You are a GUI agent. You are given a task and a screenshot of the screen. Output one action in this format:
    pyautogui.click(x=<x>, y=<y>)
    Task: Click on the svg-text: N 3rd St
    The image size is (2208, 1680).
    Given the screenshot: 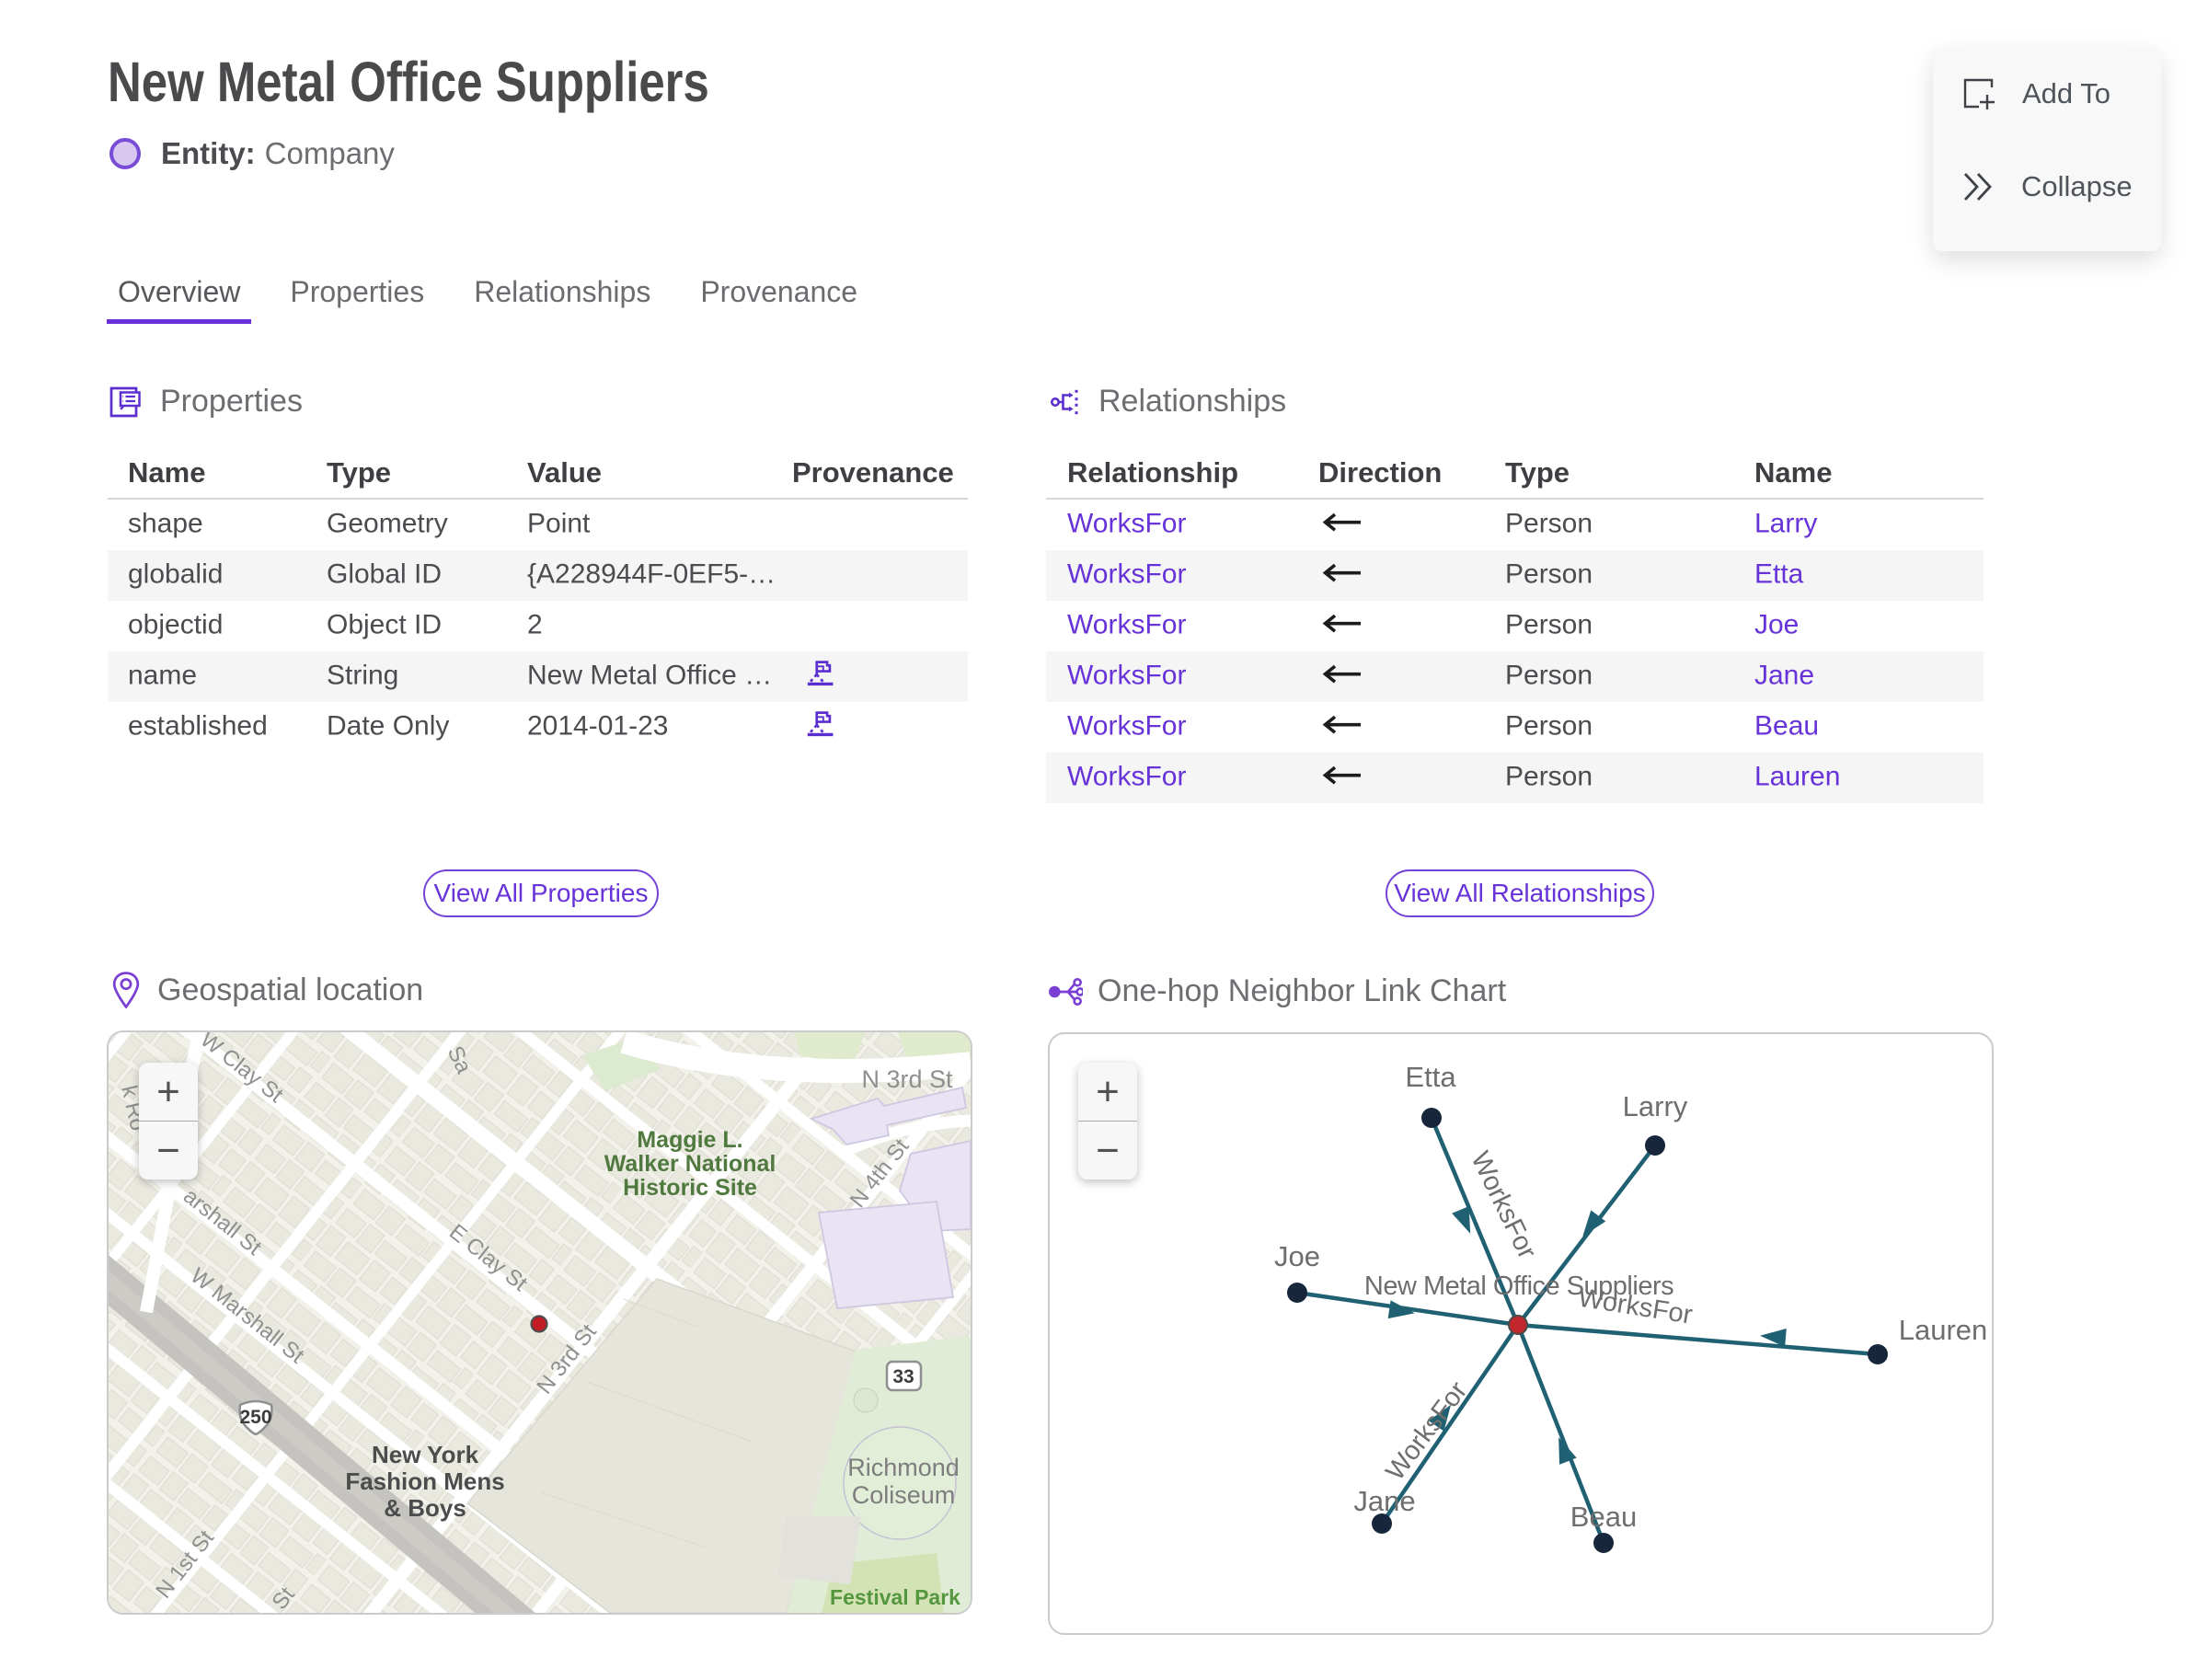 What is the action you would take?
    pyautogui.click(x=907, y=1079)
    